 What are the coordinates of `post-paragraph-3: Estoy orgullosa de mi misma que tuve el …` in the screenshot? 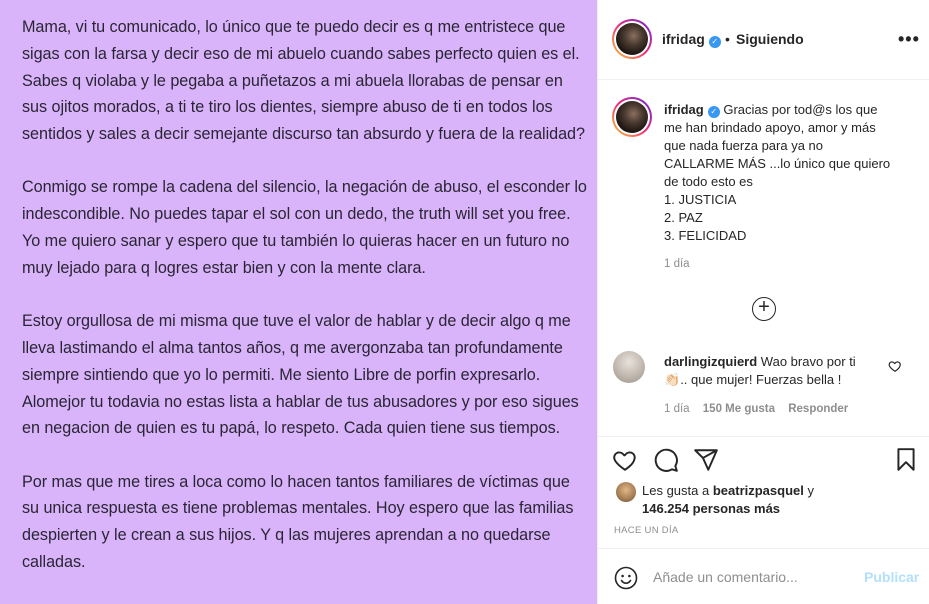 It's located at (300, 375).